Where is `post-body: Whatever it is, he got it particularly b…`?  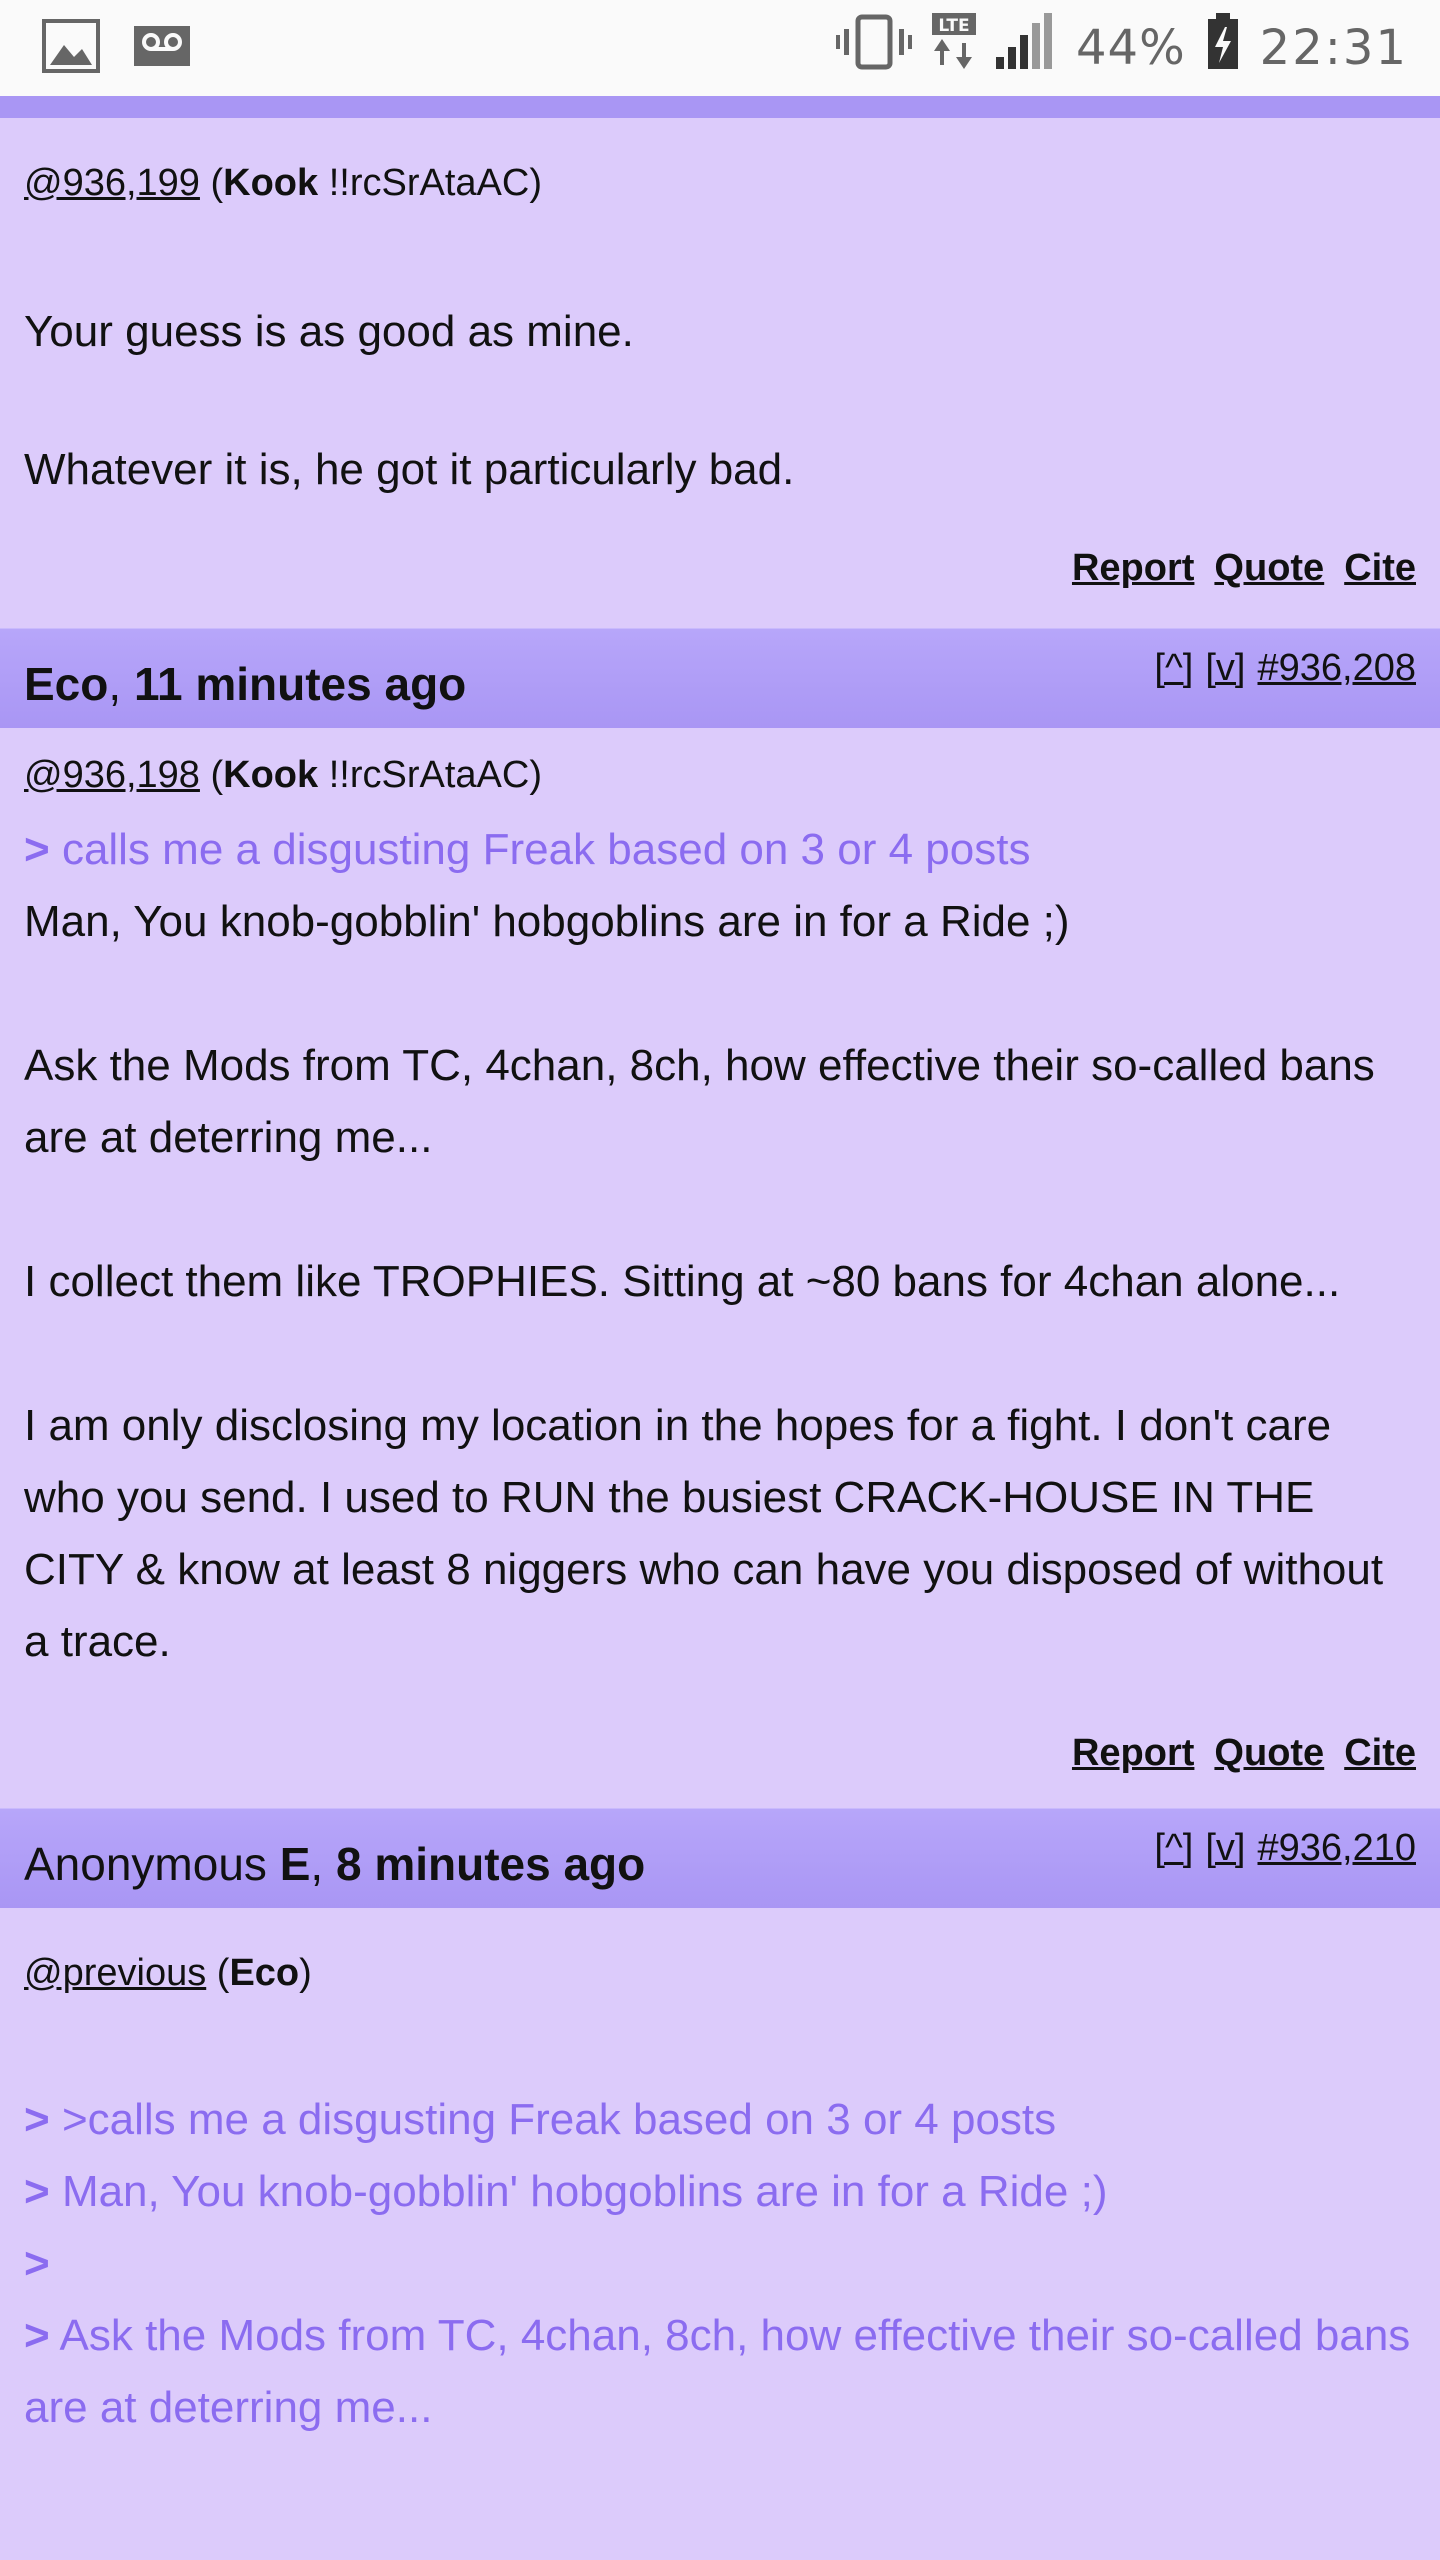
post-body: Whatever it is, he got it particularly b… is located at coordinates (720, 411).